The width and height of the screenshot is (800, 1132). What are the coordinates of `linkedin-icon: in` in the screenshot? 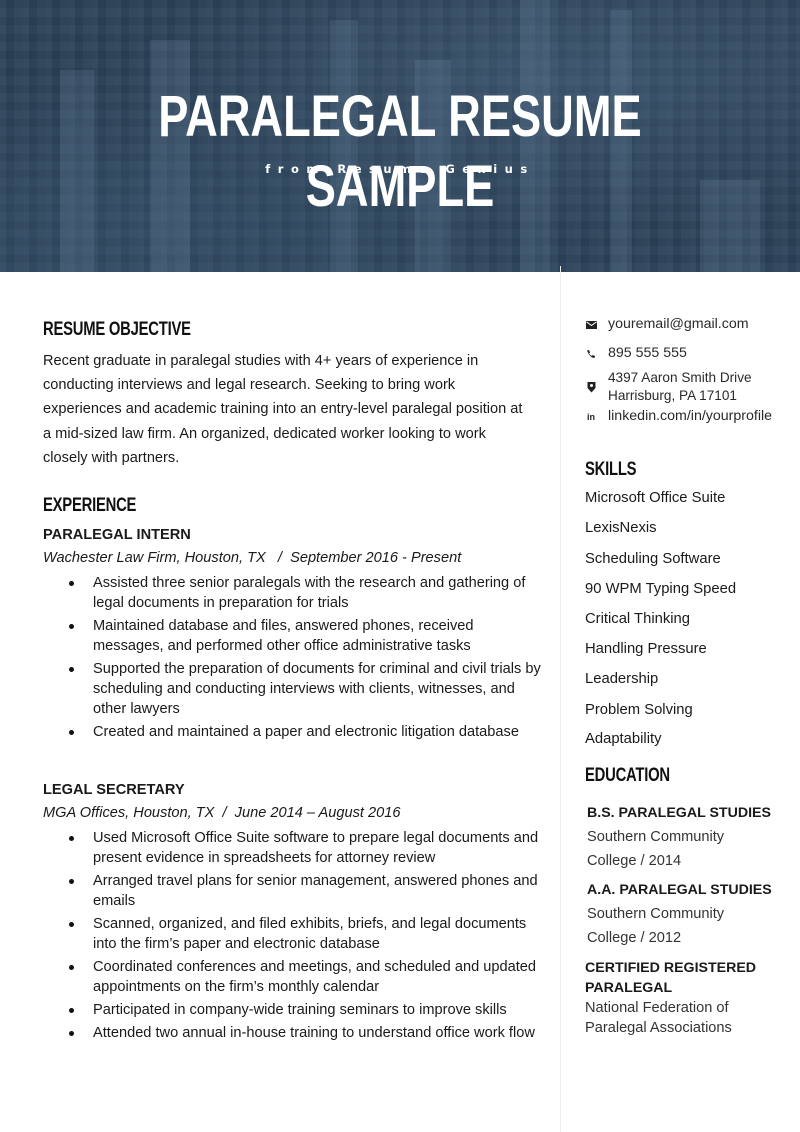 It's located at (591, 417).